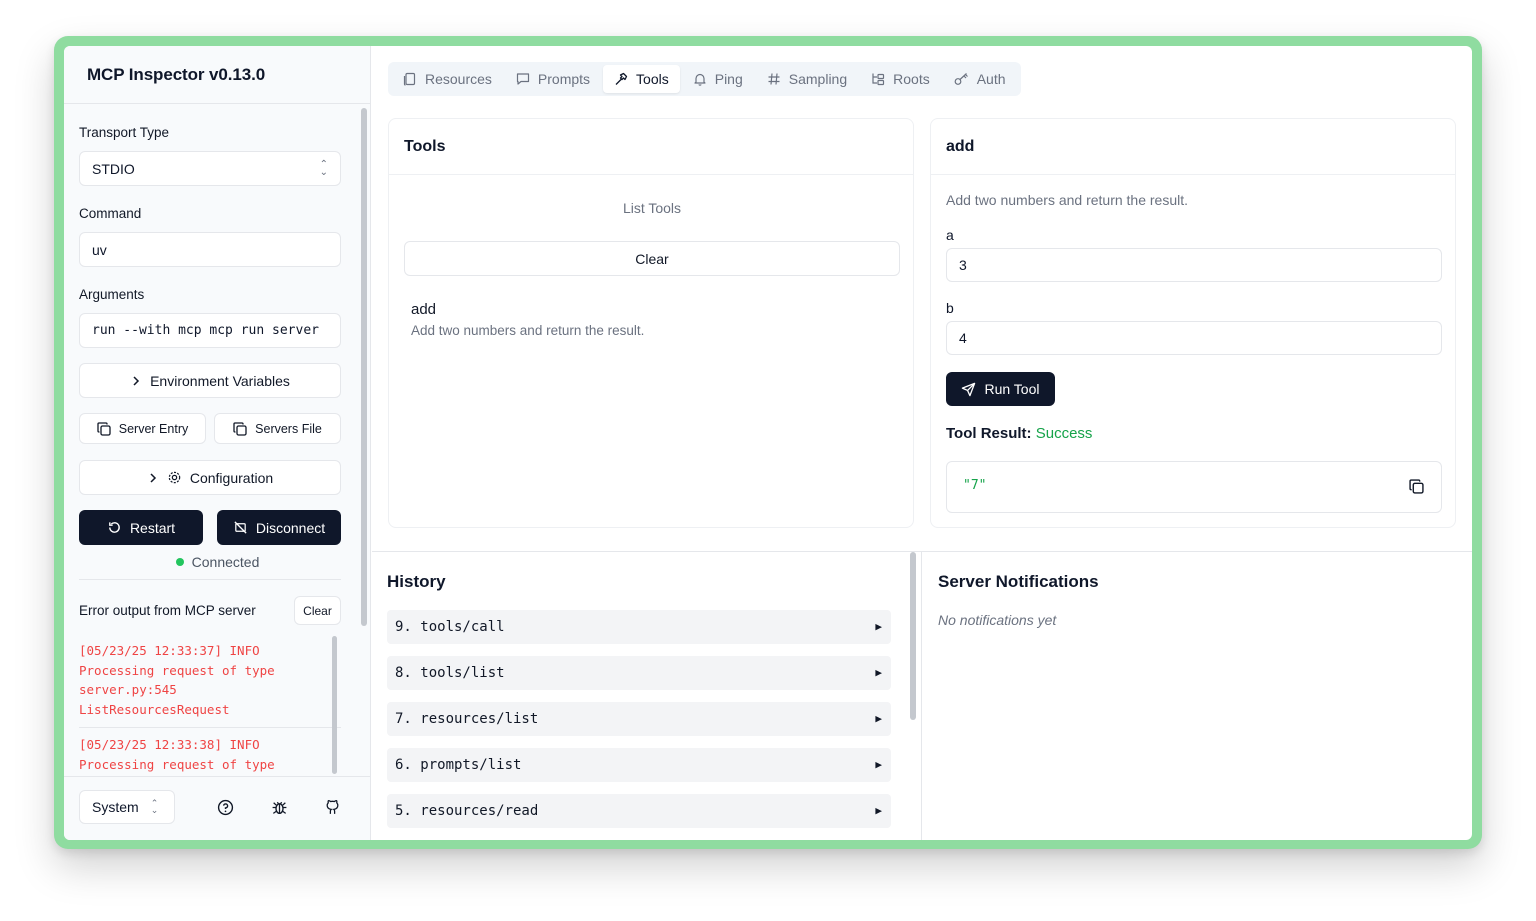  What do you see at coordinates (528, 330) in the screenshot?
I see `tool-description: Add two numbers and return the result.` at bounding box center [528, 330].